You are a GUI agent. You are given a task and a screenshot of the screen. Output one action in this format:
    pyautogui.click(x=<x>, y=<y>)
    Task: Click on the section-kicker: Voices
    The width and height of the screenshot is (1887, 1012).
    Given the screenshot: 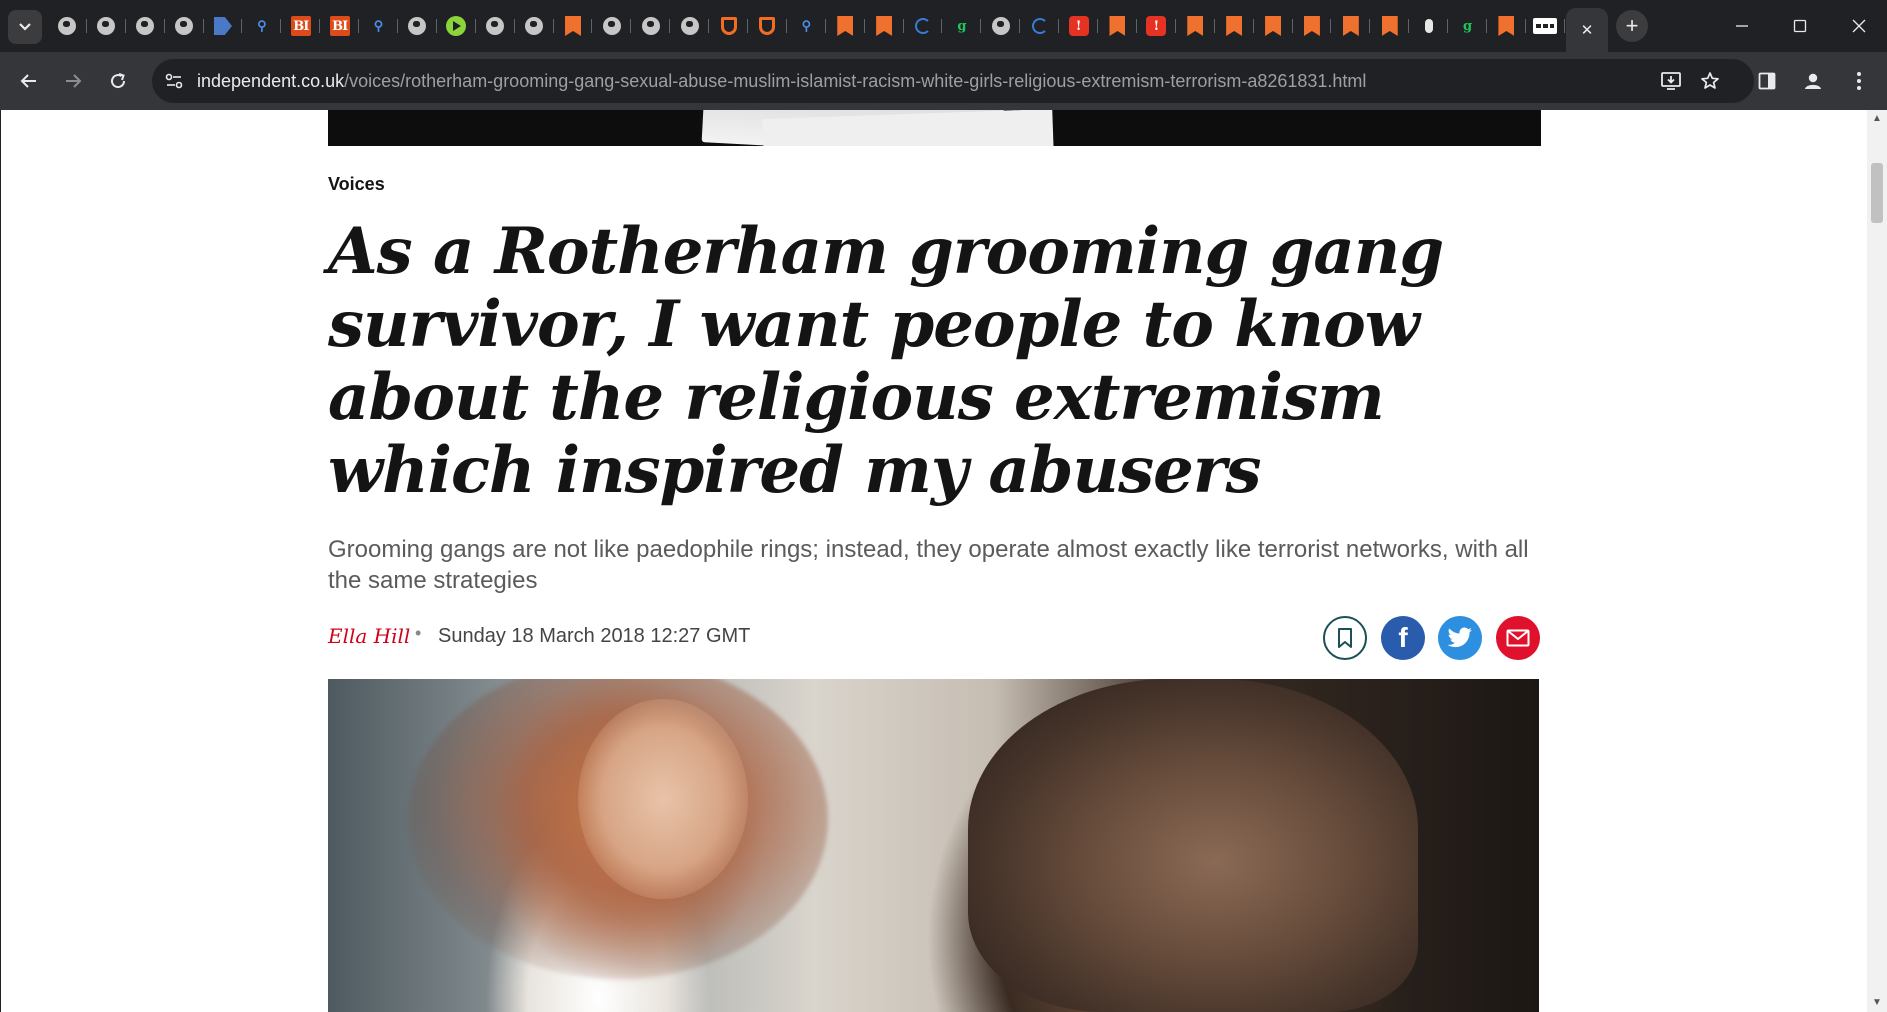 What is the action you would take?
    pyautogui.click(x=356, y=184)
    